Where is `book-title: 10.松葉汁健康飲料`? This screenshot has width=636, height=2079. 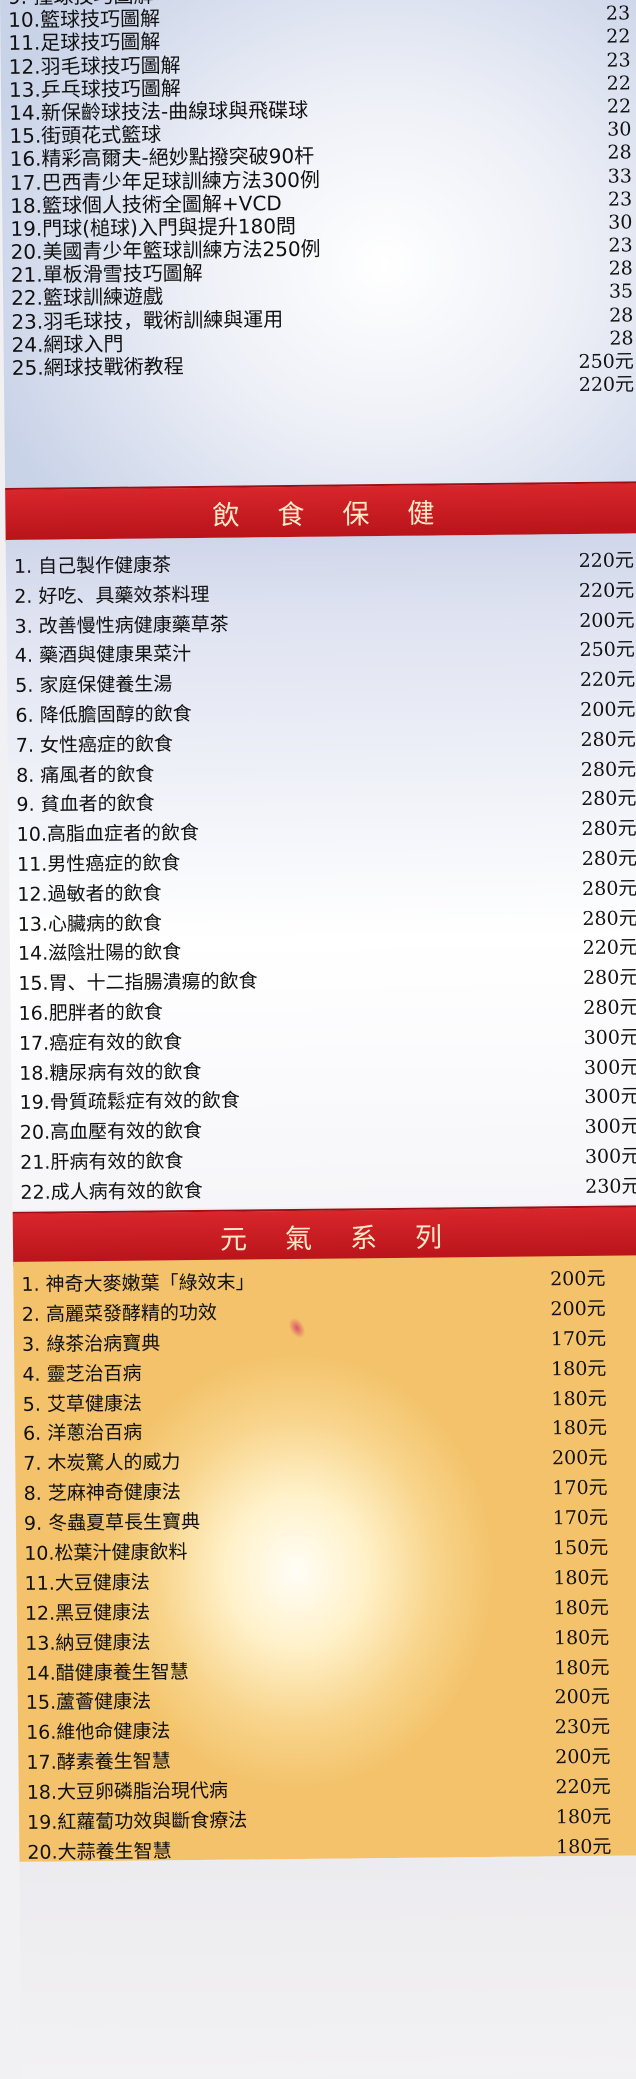 book-title: 10.松葉汁健康飲料 is located at coordinates (106, 1553).